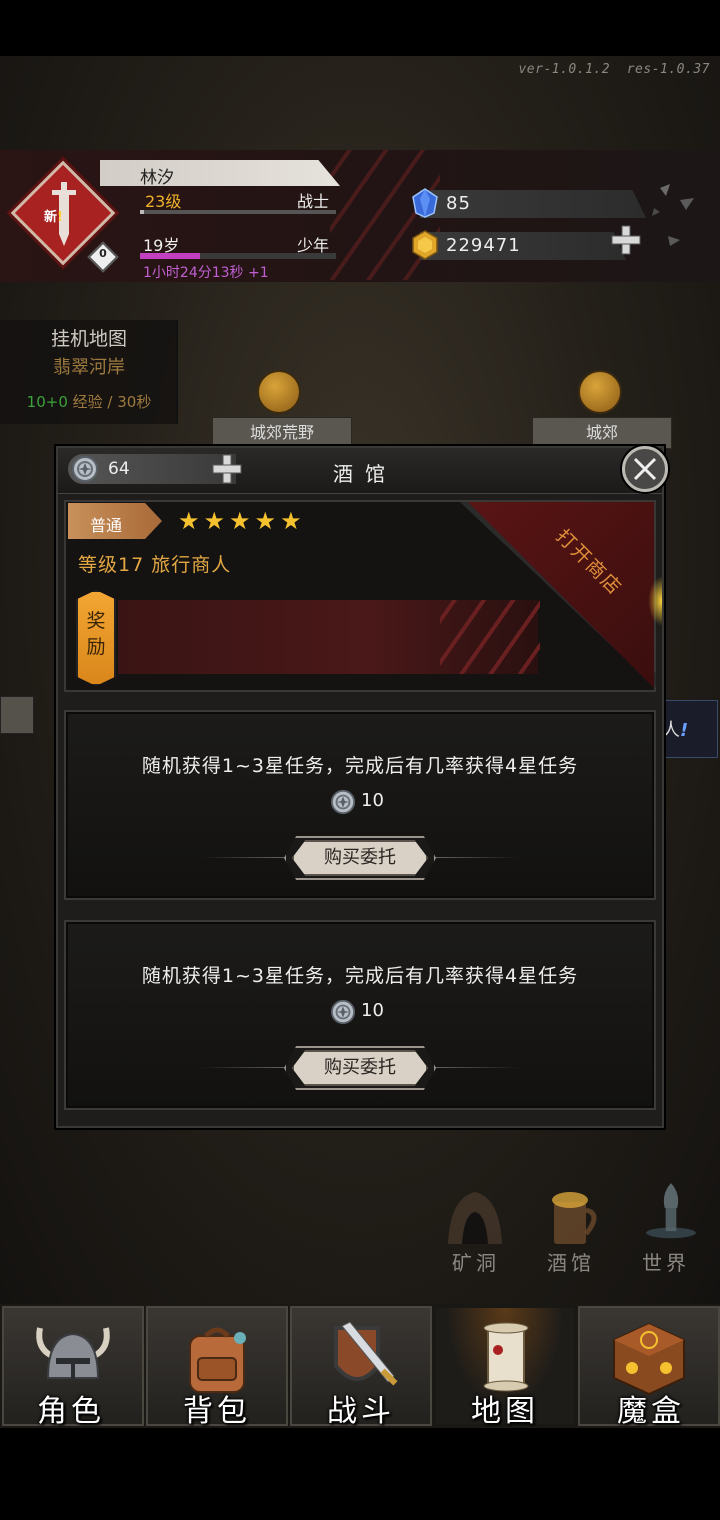 The height and width of the screenshot is (1520, 720). What do you see at coordinates (217, 1411) in the screenshot?
I see `nav-label-bag: 背包` at bounding box center [217, 1411].